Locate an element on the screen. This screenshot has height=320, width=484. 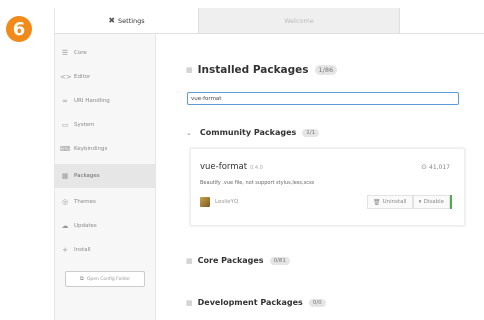
section-title: Development Packages is located at coordinates (250, 302).